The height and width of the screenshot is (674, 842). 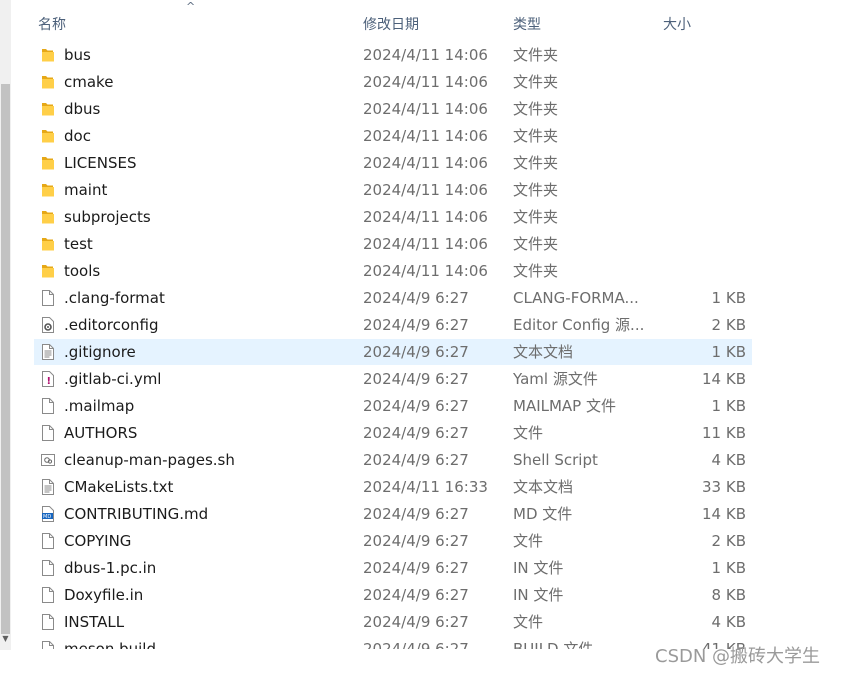 I want to click on file-row: subprojects 2024/4/11 14:06 文件夹, so click(x=393, y=217).